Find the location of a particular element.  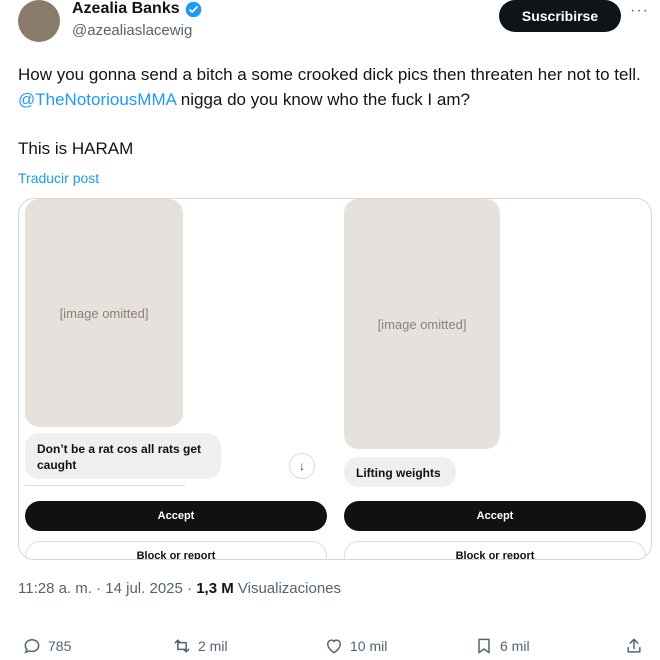

bookmark-button: 6 mil is located at coordinates (502, 646).